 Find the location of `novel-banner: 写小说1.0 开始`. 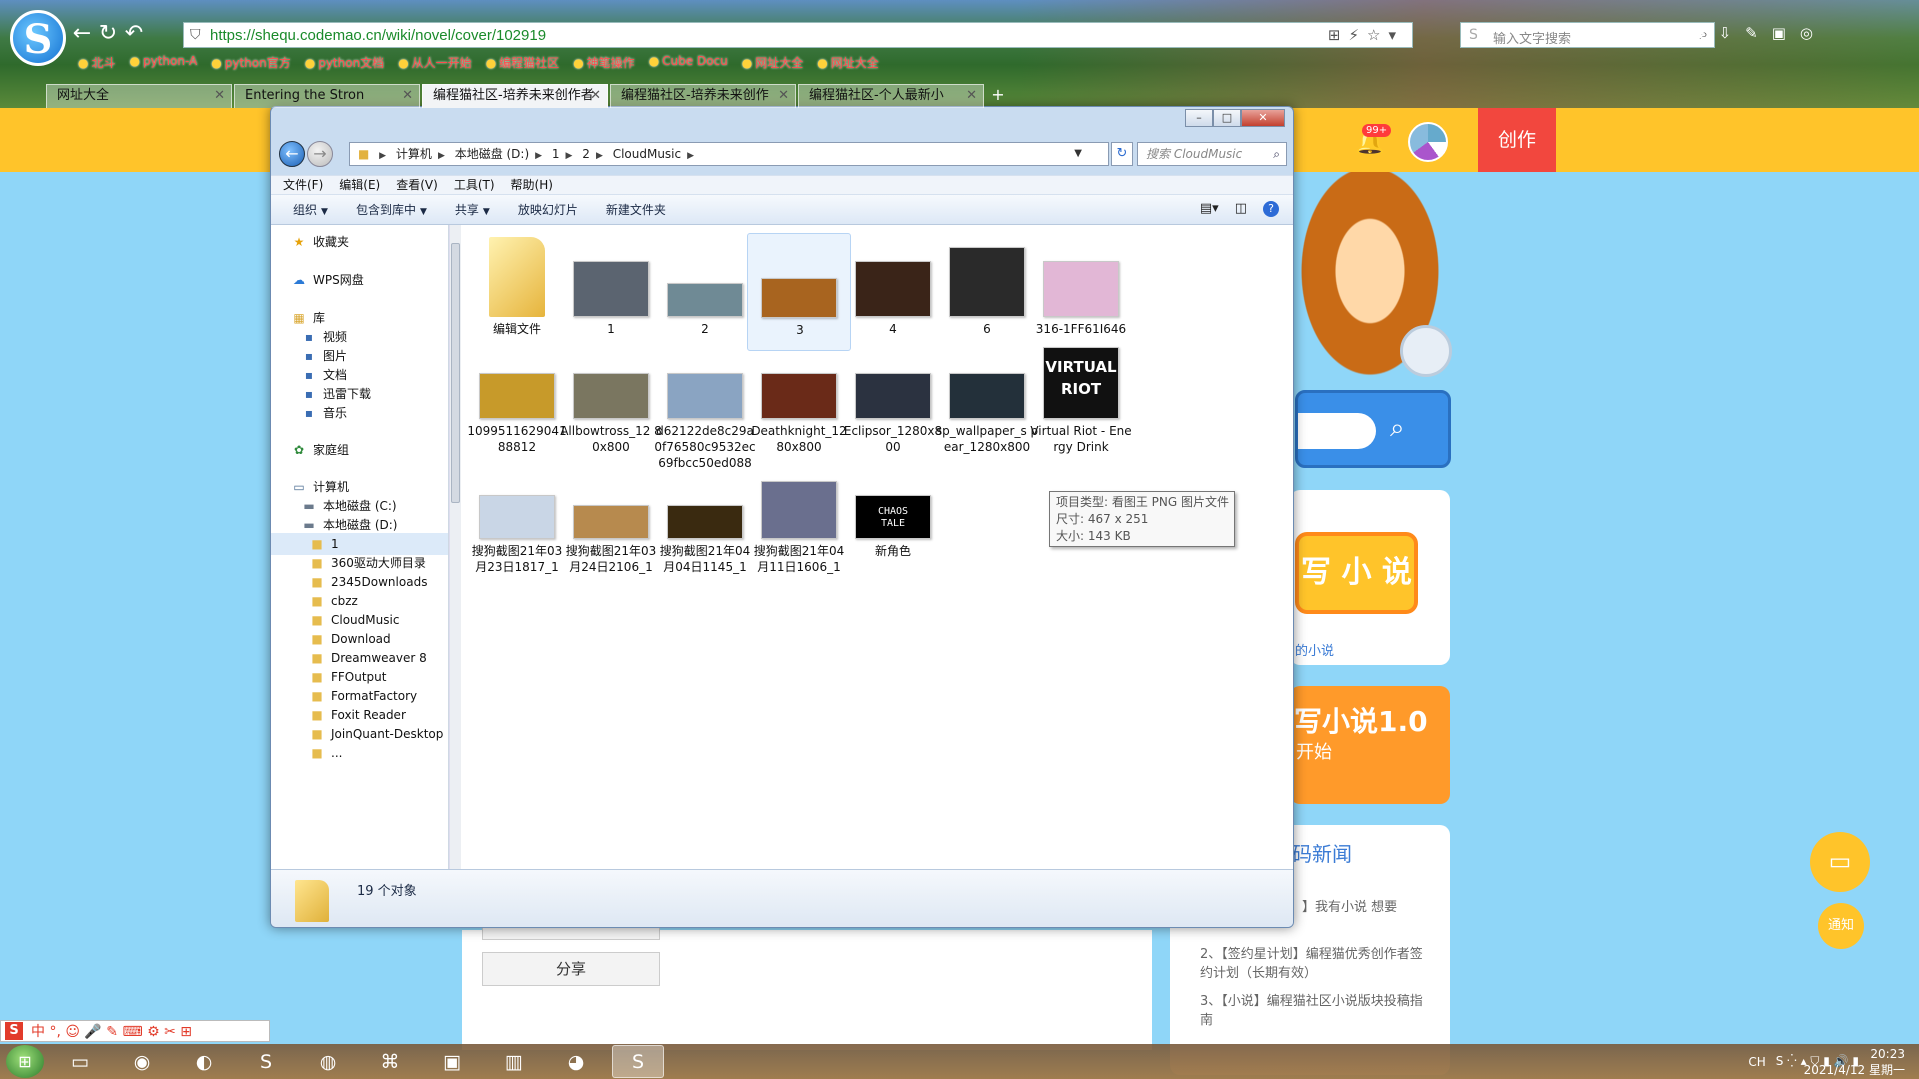

novel-banner: 写小说1.0 开始 is located at coordinates (1370, 745).